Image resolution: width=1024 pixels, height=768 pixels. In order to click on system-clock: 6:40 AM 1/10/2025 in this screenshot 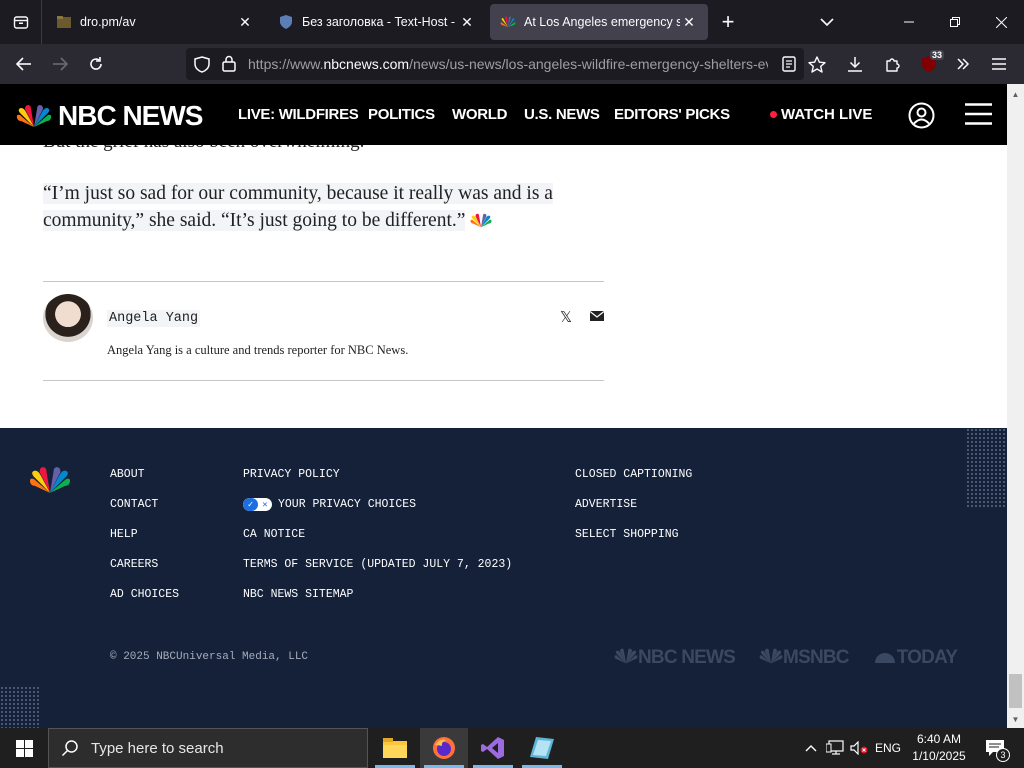, I will do `click(939, 748)`.